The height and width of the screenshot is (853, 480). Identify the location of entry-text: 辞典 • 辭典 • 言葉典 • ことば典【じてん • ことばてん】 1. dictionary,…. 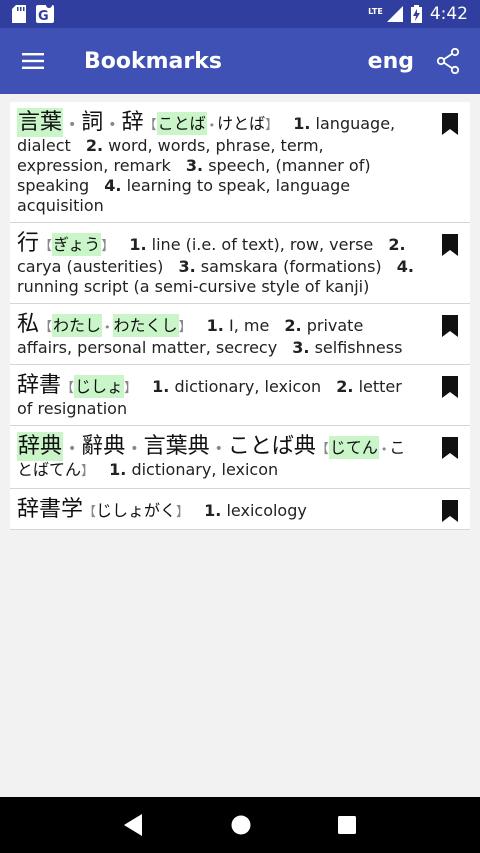
(211, 455).